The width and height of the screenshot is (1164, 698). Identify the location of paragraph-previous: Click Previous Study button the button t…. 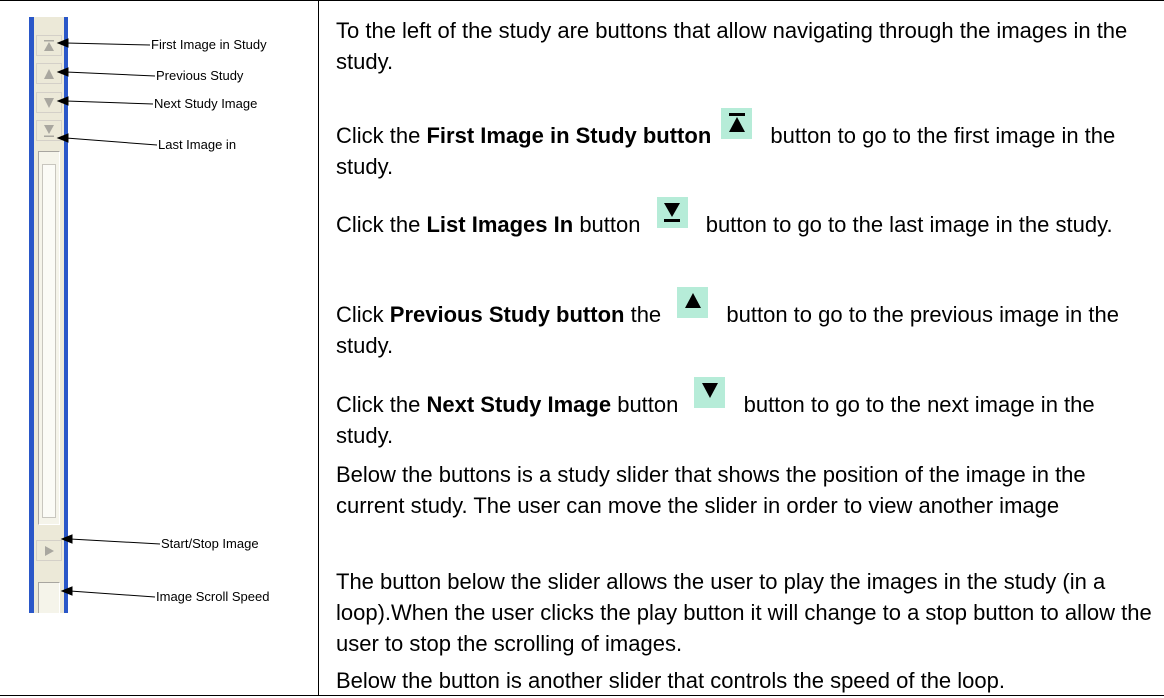
(746, 324).